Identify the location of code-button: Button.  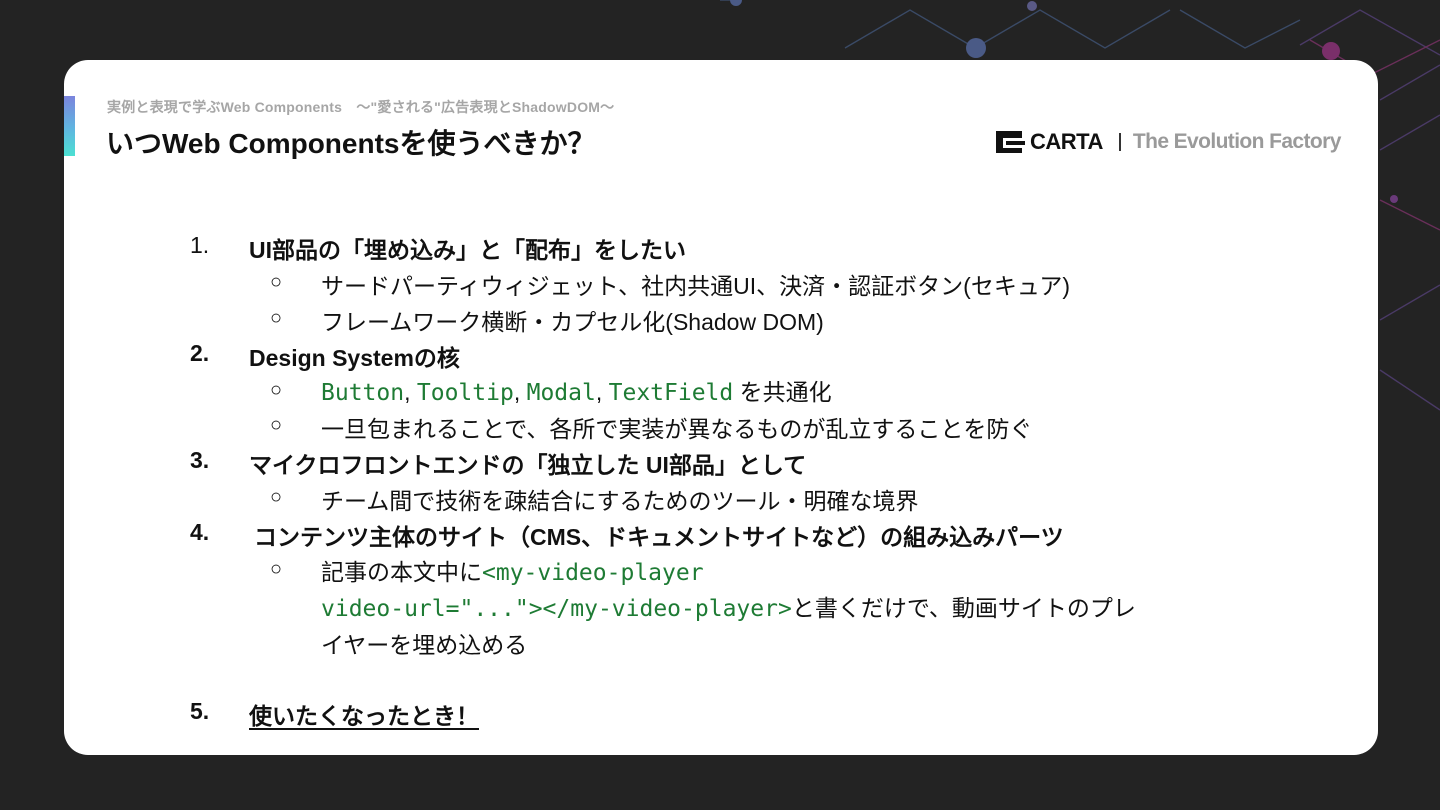
(363, 393).